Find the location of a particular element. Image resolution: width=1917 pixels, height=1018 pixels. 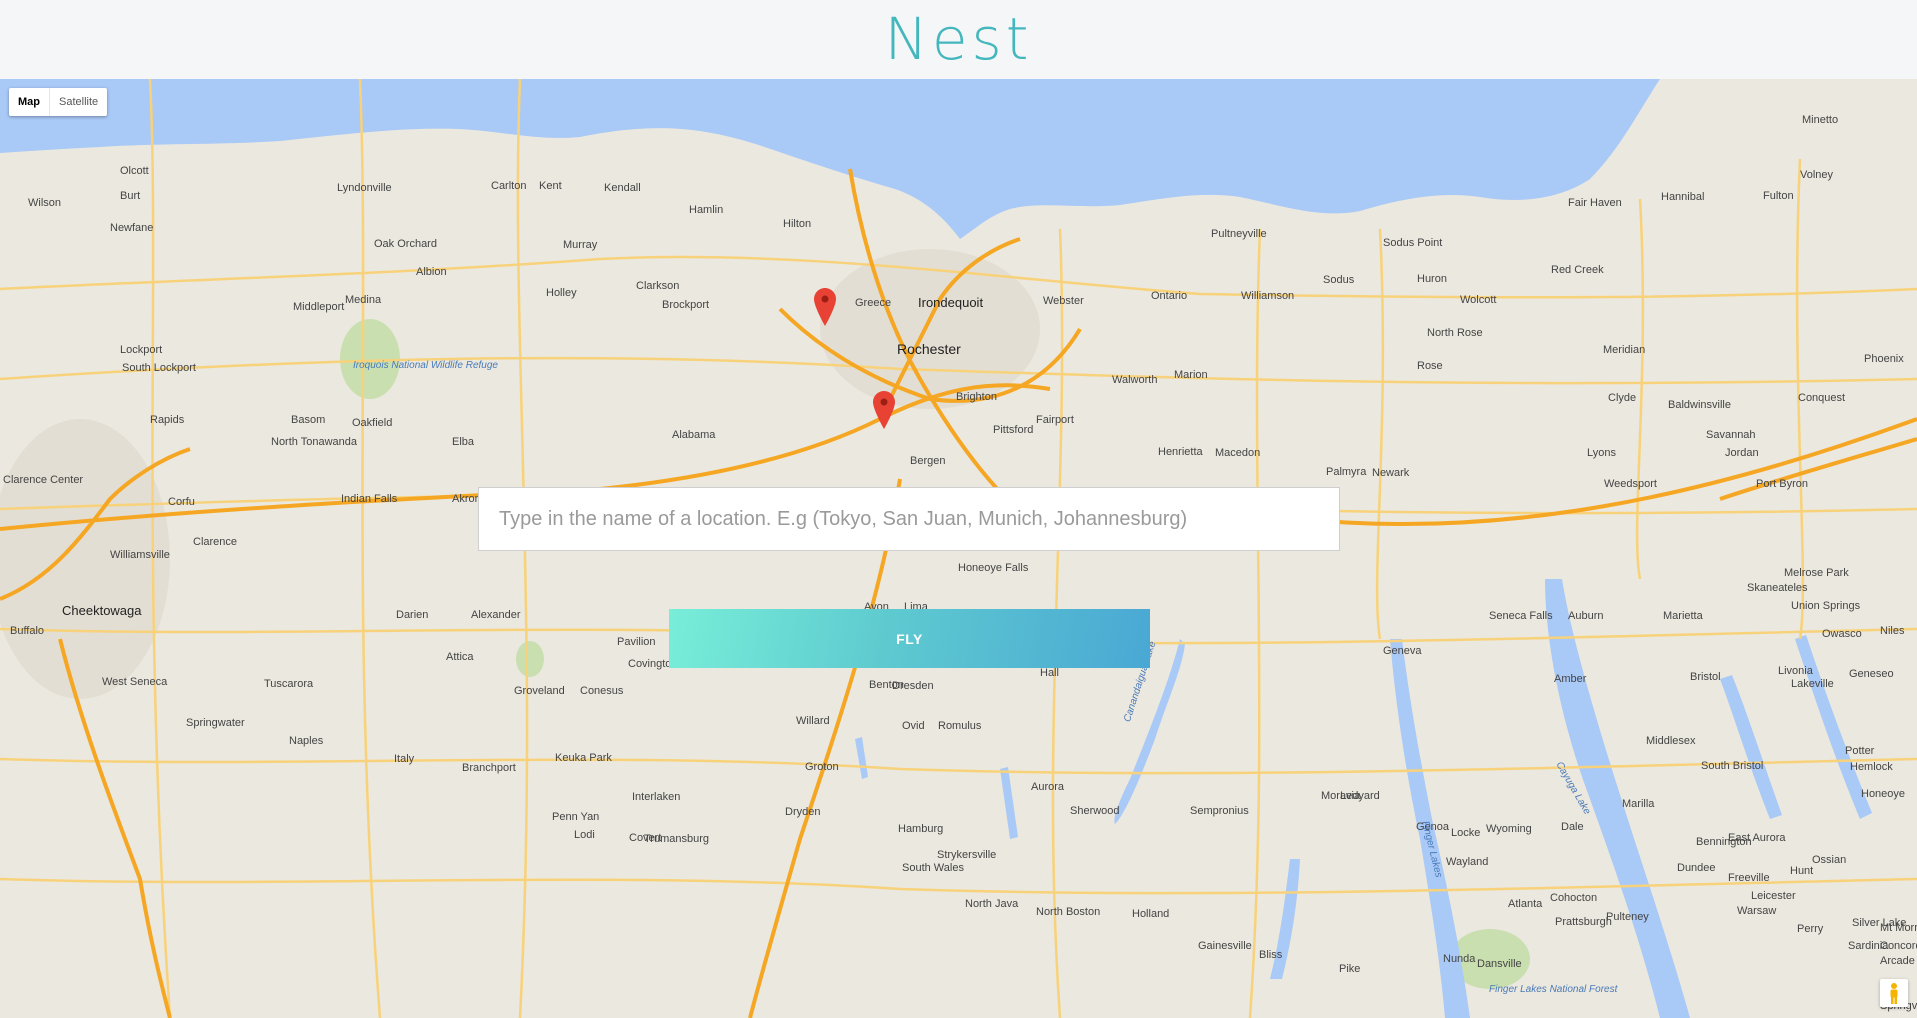

map-label-city: Gainesville is located at coordinates (1225, 946).